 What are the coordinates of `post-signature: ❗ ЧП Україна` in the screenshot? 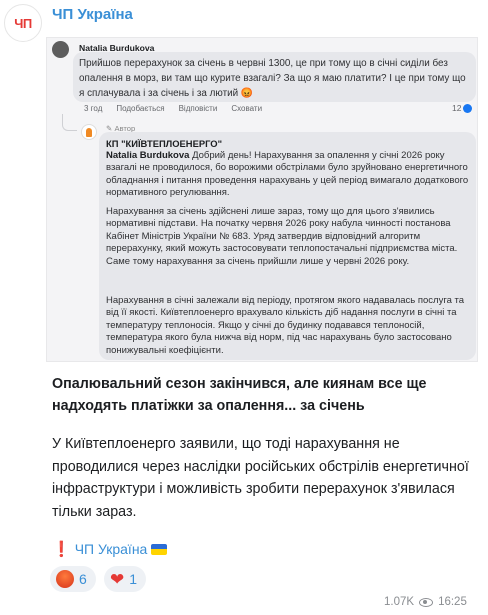 It's located at (110, 549).